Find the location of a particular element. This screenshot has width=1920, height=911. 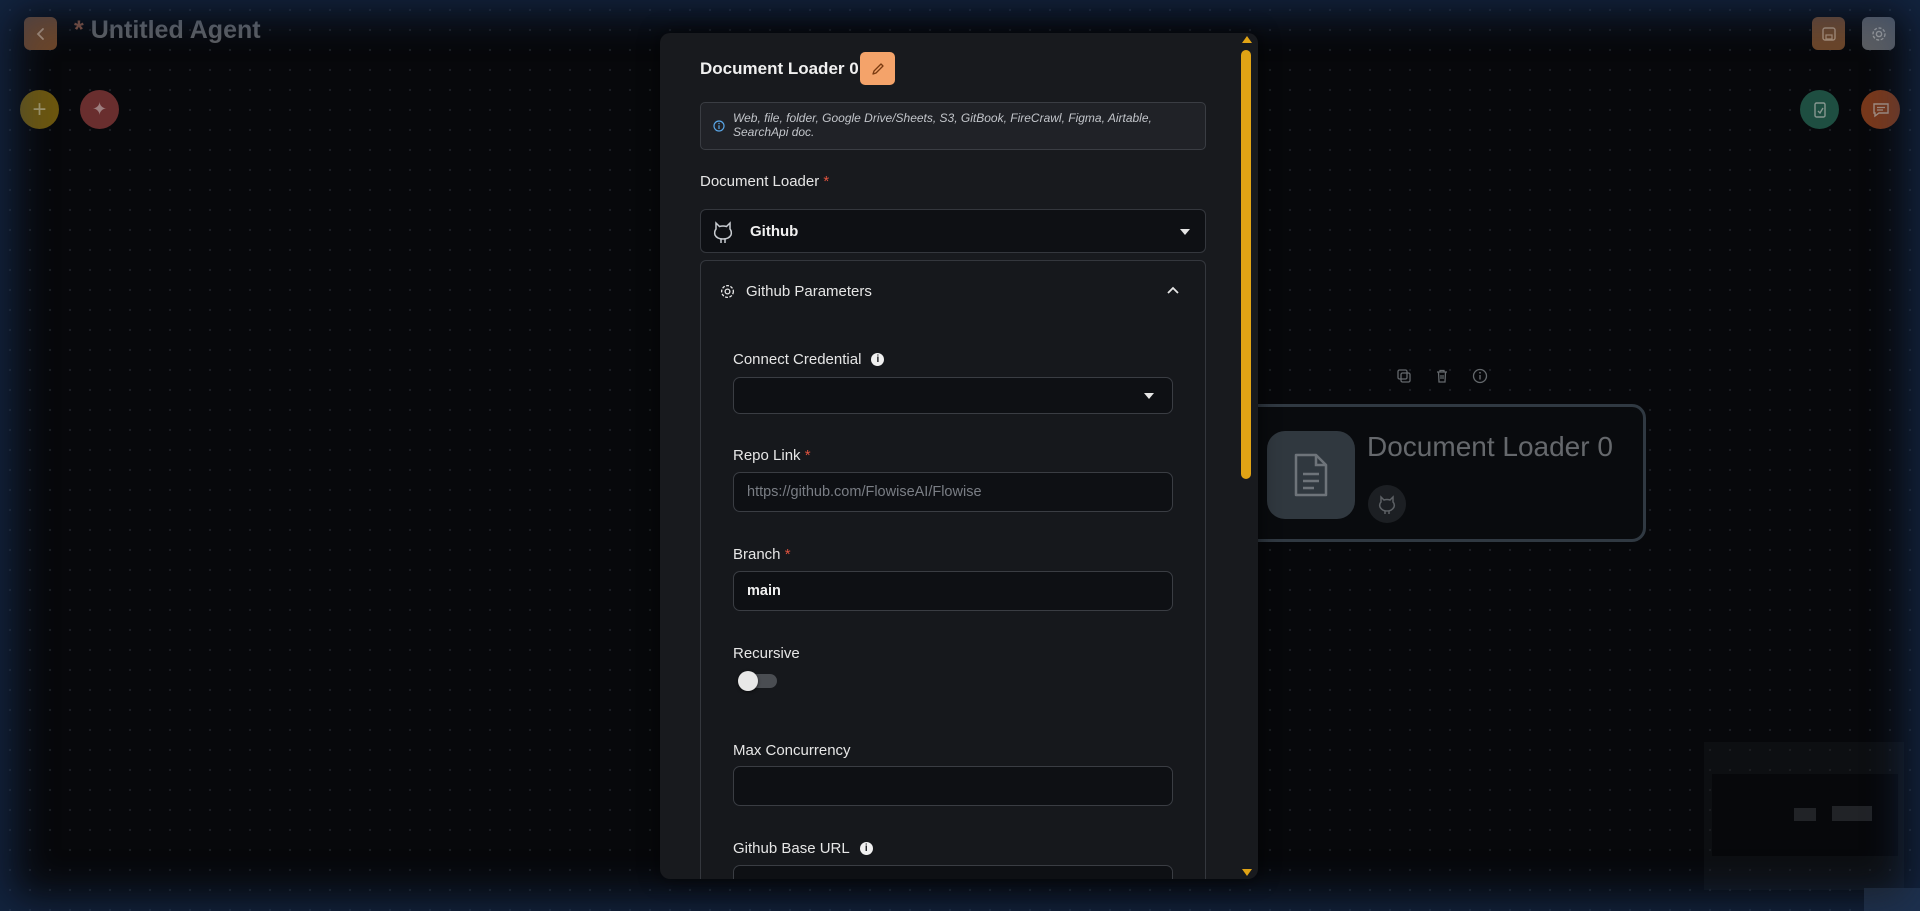

scroll-up-arrow is located at coordinates (1247, 39).